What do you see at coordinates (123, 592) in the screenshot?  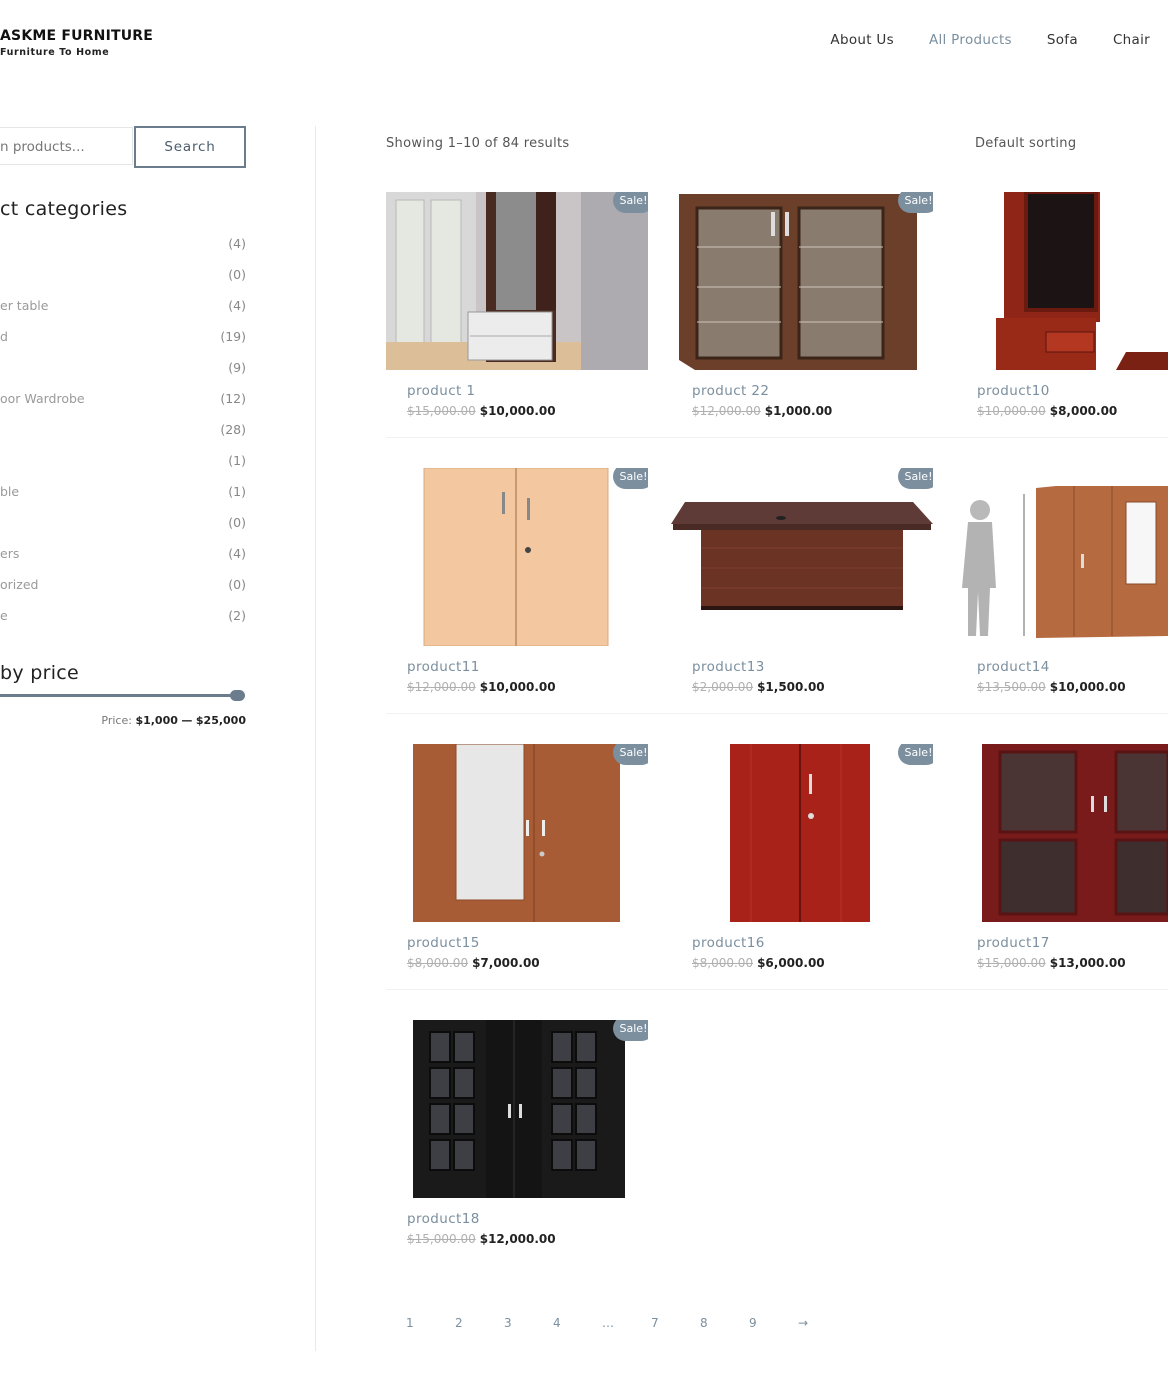 I see `category-item: orized (0)` at bounding box center [123, 592].